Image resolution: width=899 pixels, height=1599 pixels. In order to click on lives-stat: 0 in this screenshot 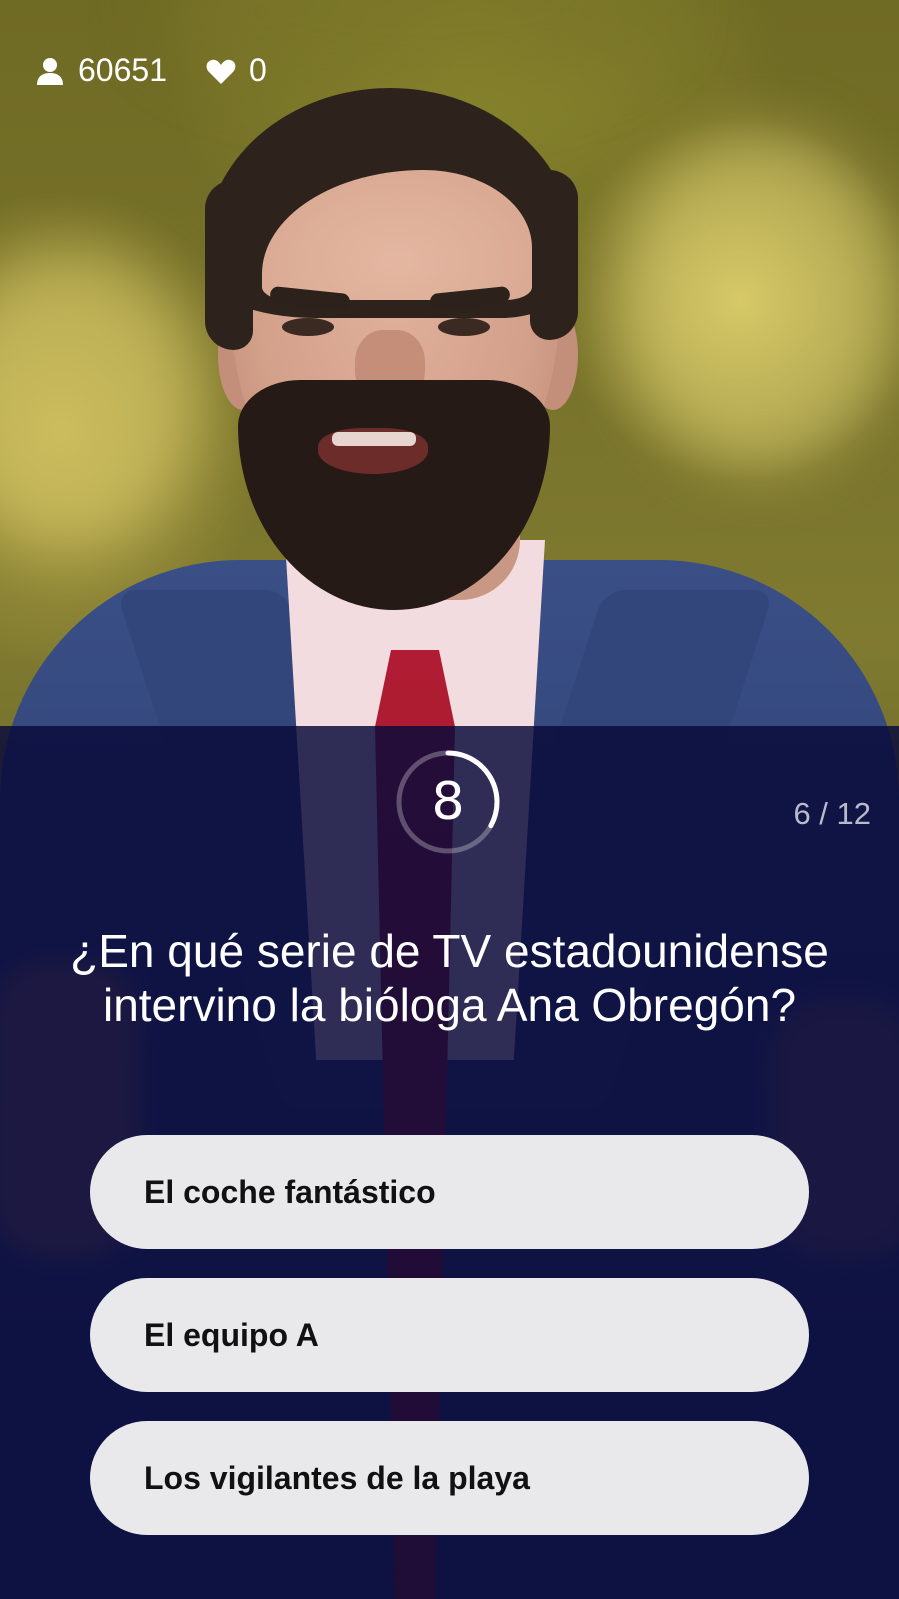, I will do `click(236, 70)`.